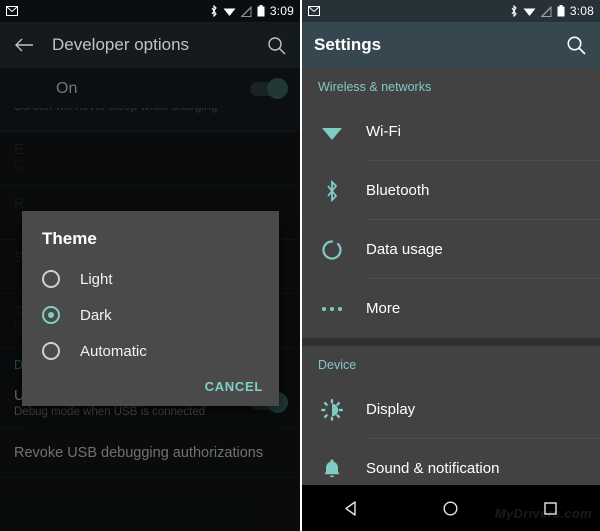  Describe the element at coordinates (451, 11) in the screenshot. I see `right-status-bar: 3:08` at that location.